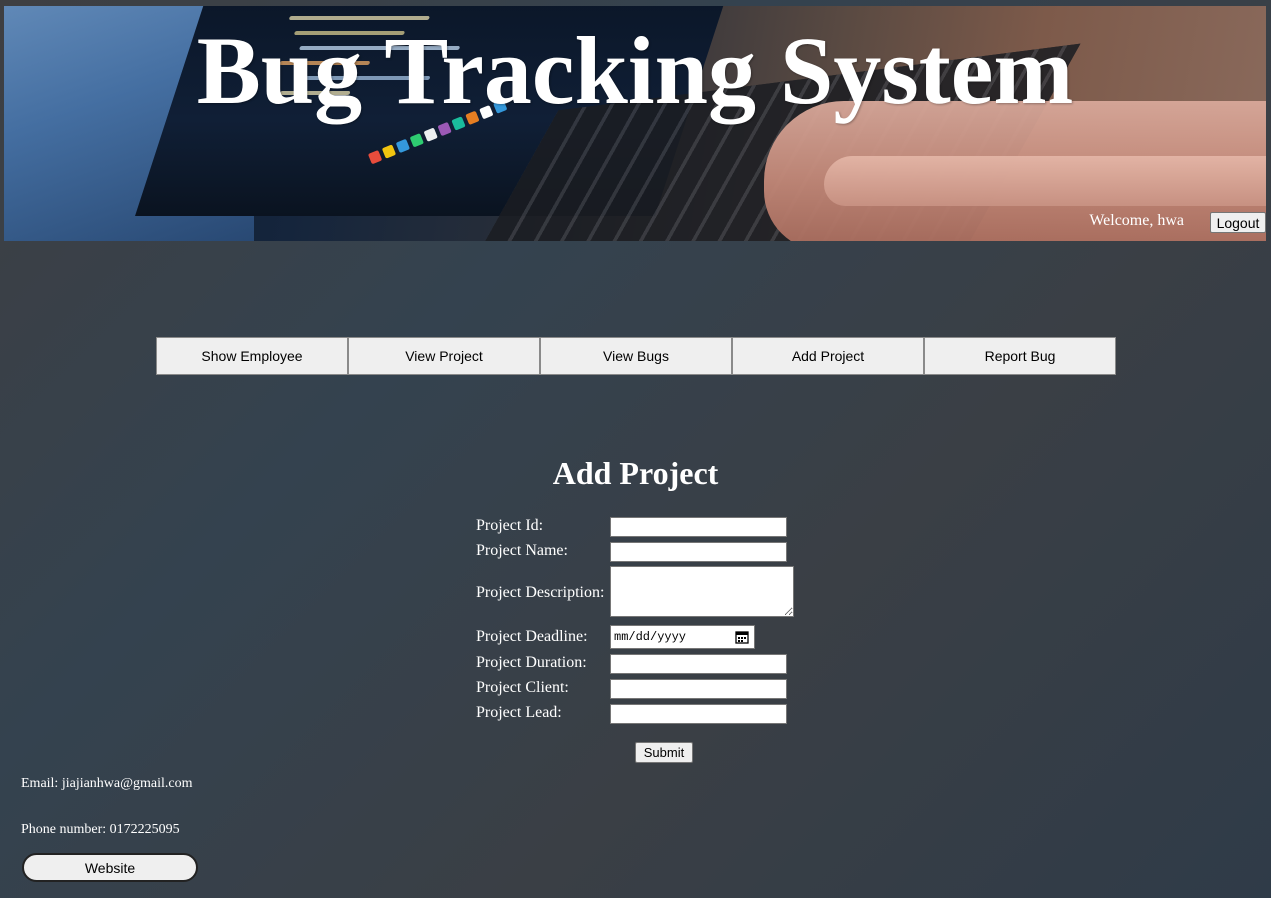 The height and width of the screenshot is (898, 1271). What do you see at coordinates (635, 70) in the screenshot?
I see `page-title: Bug Tracking System` at bounding box center [635, 70].